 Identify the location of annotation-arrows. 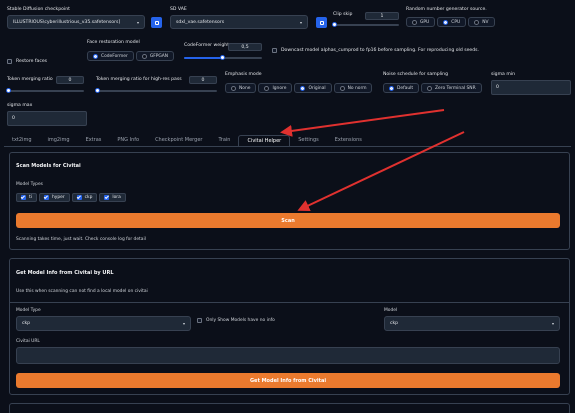
(372, 160).